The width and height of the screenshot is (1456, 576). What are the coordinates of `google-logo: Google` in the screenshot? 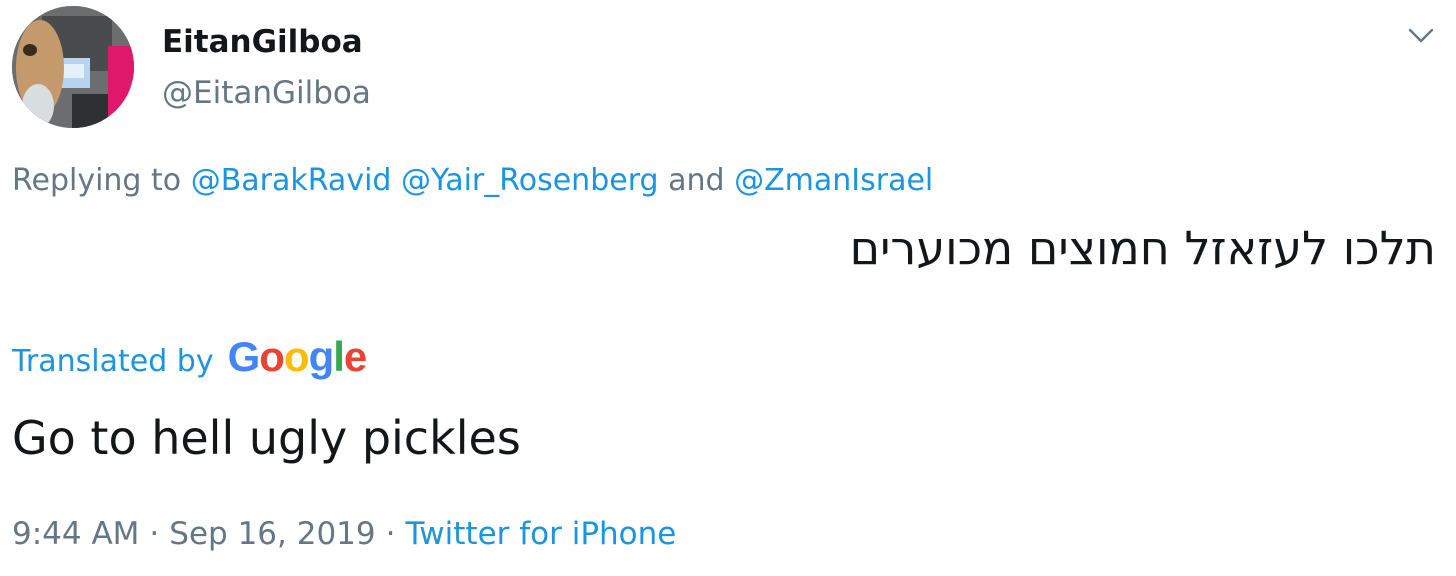 It's located at (298, 357).